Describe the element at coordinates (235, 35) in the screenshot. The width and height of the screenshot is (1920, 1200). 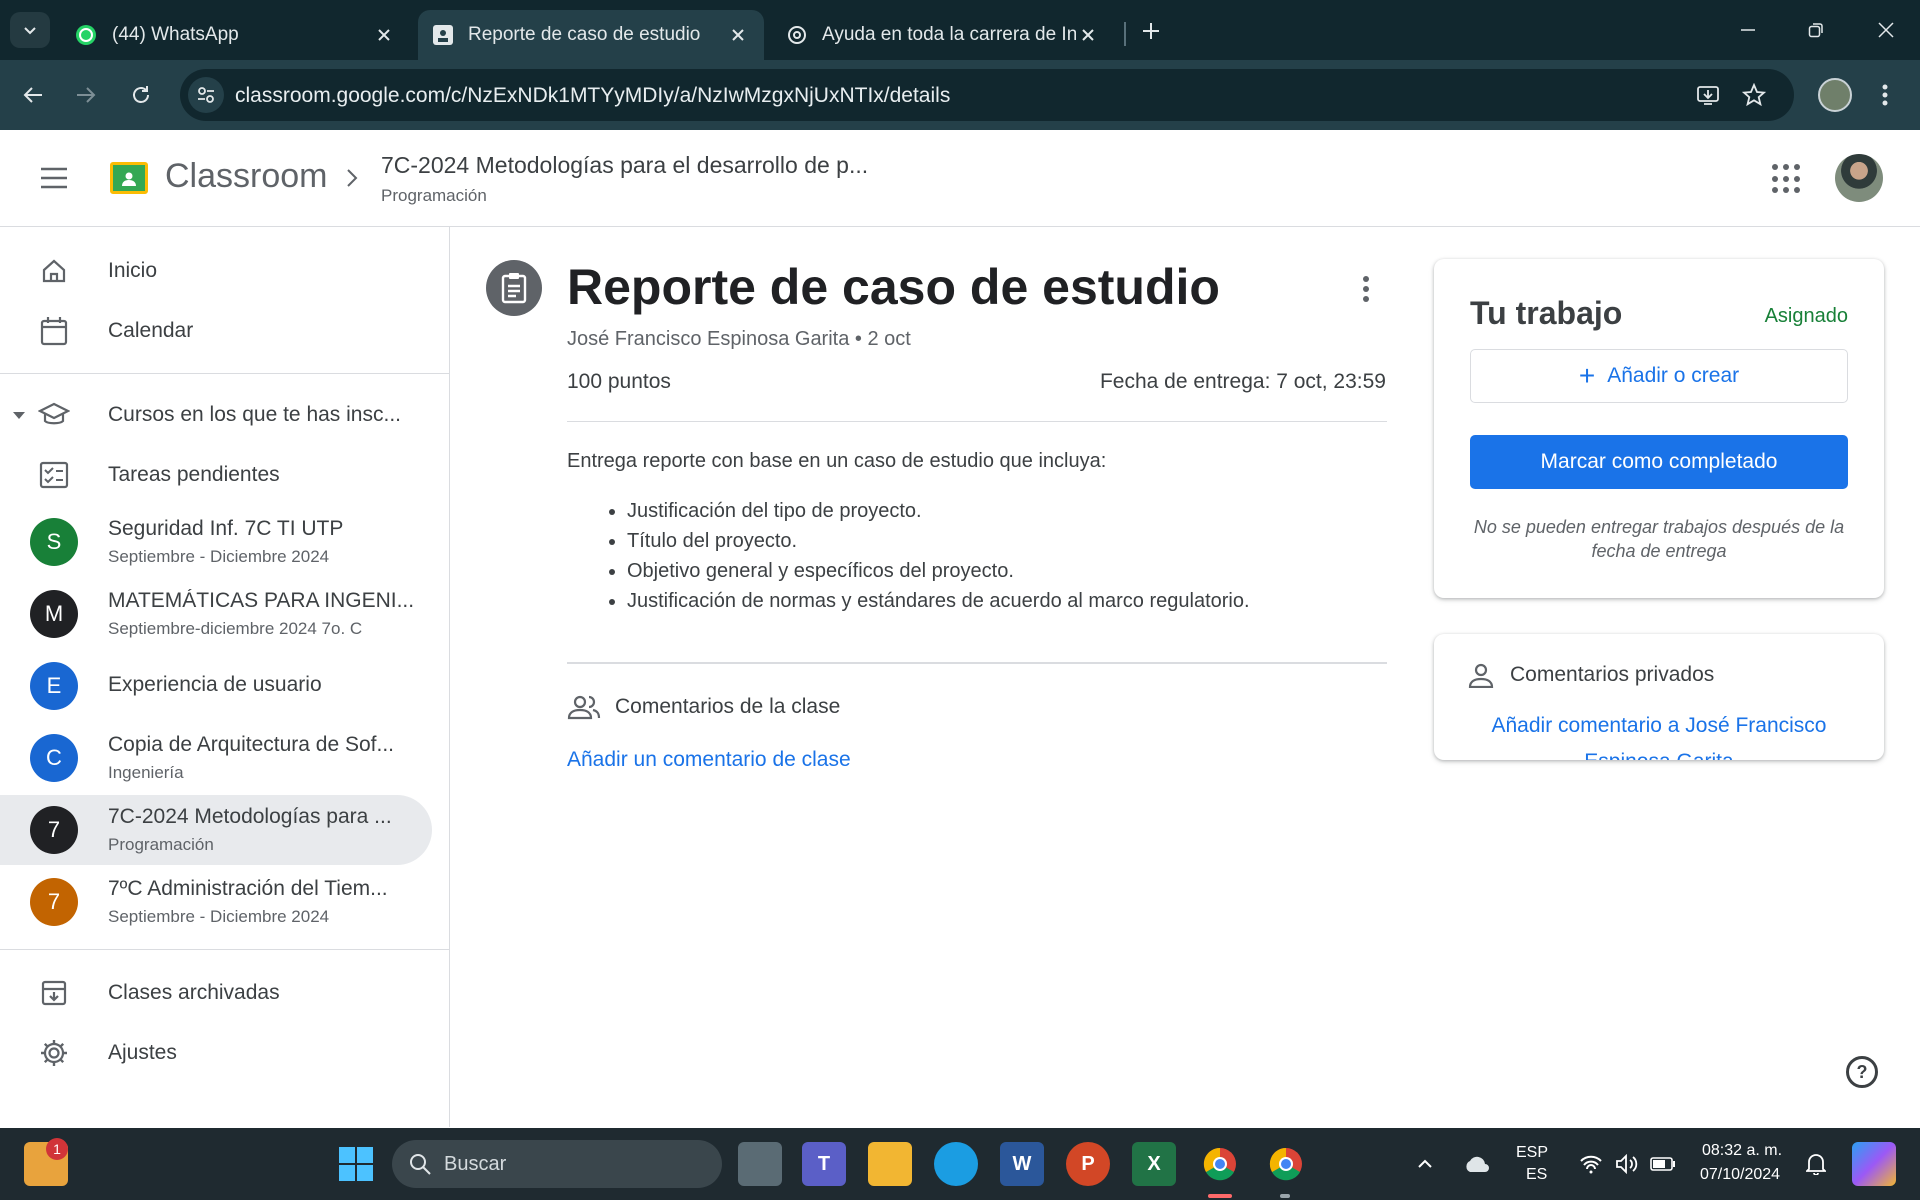
I see `tab-whatsapp: (44) WhatsApp` at that location.